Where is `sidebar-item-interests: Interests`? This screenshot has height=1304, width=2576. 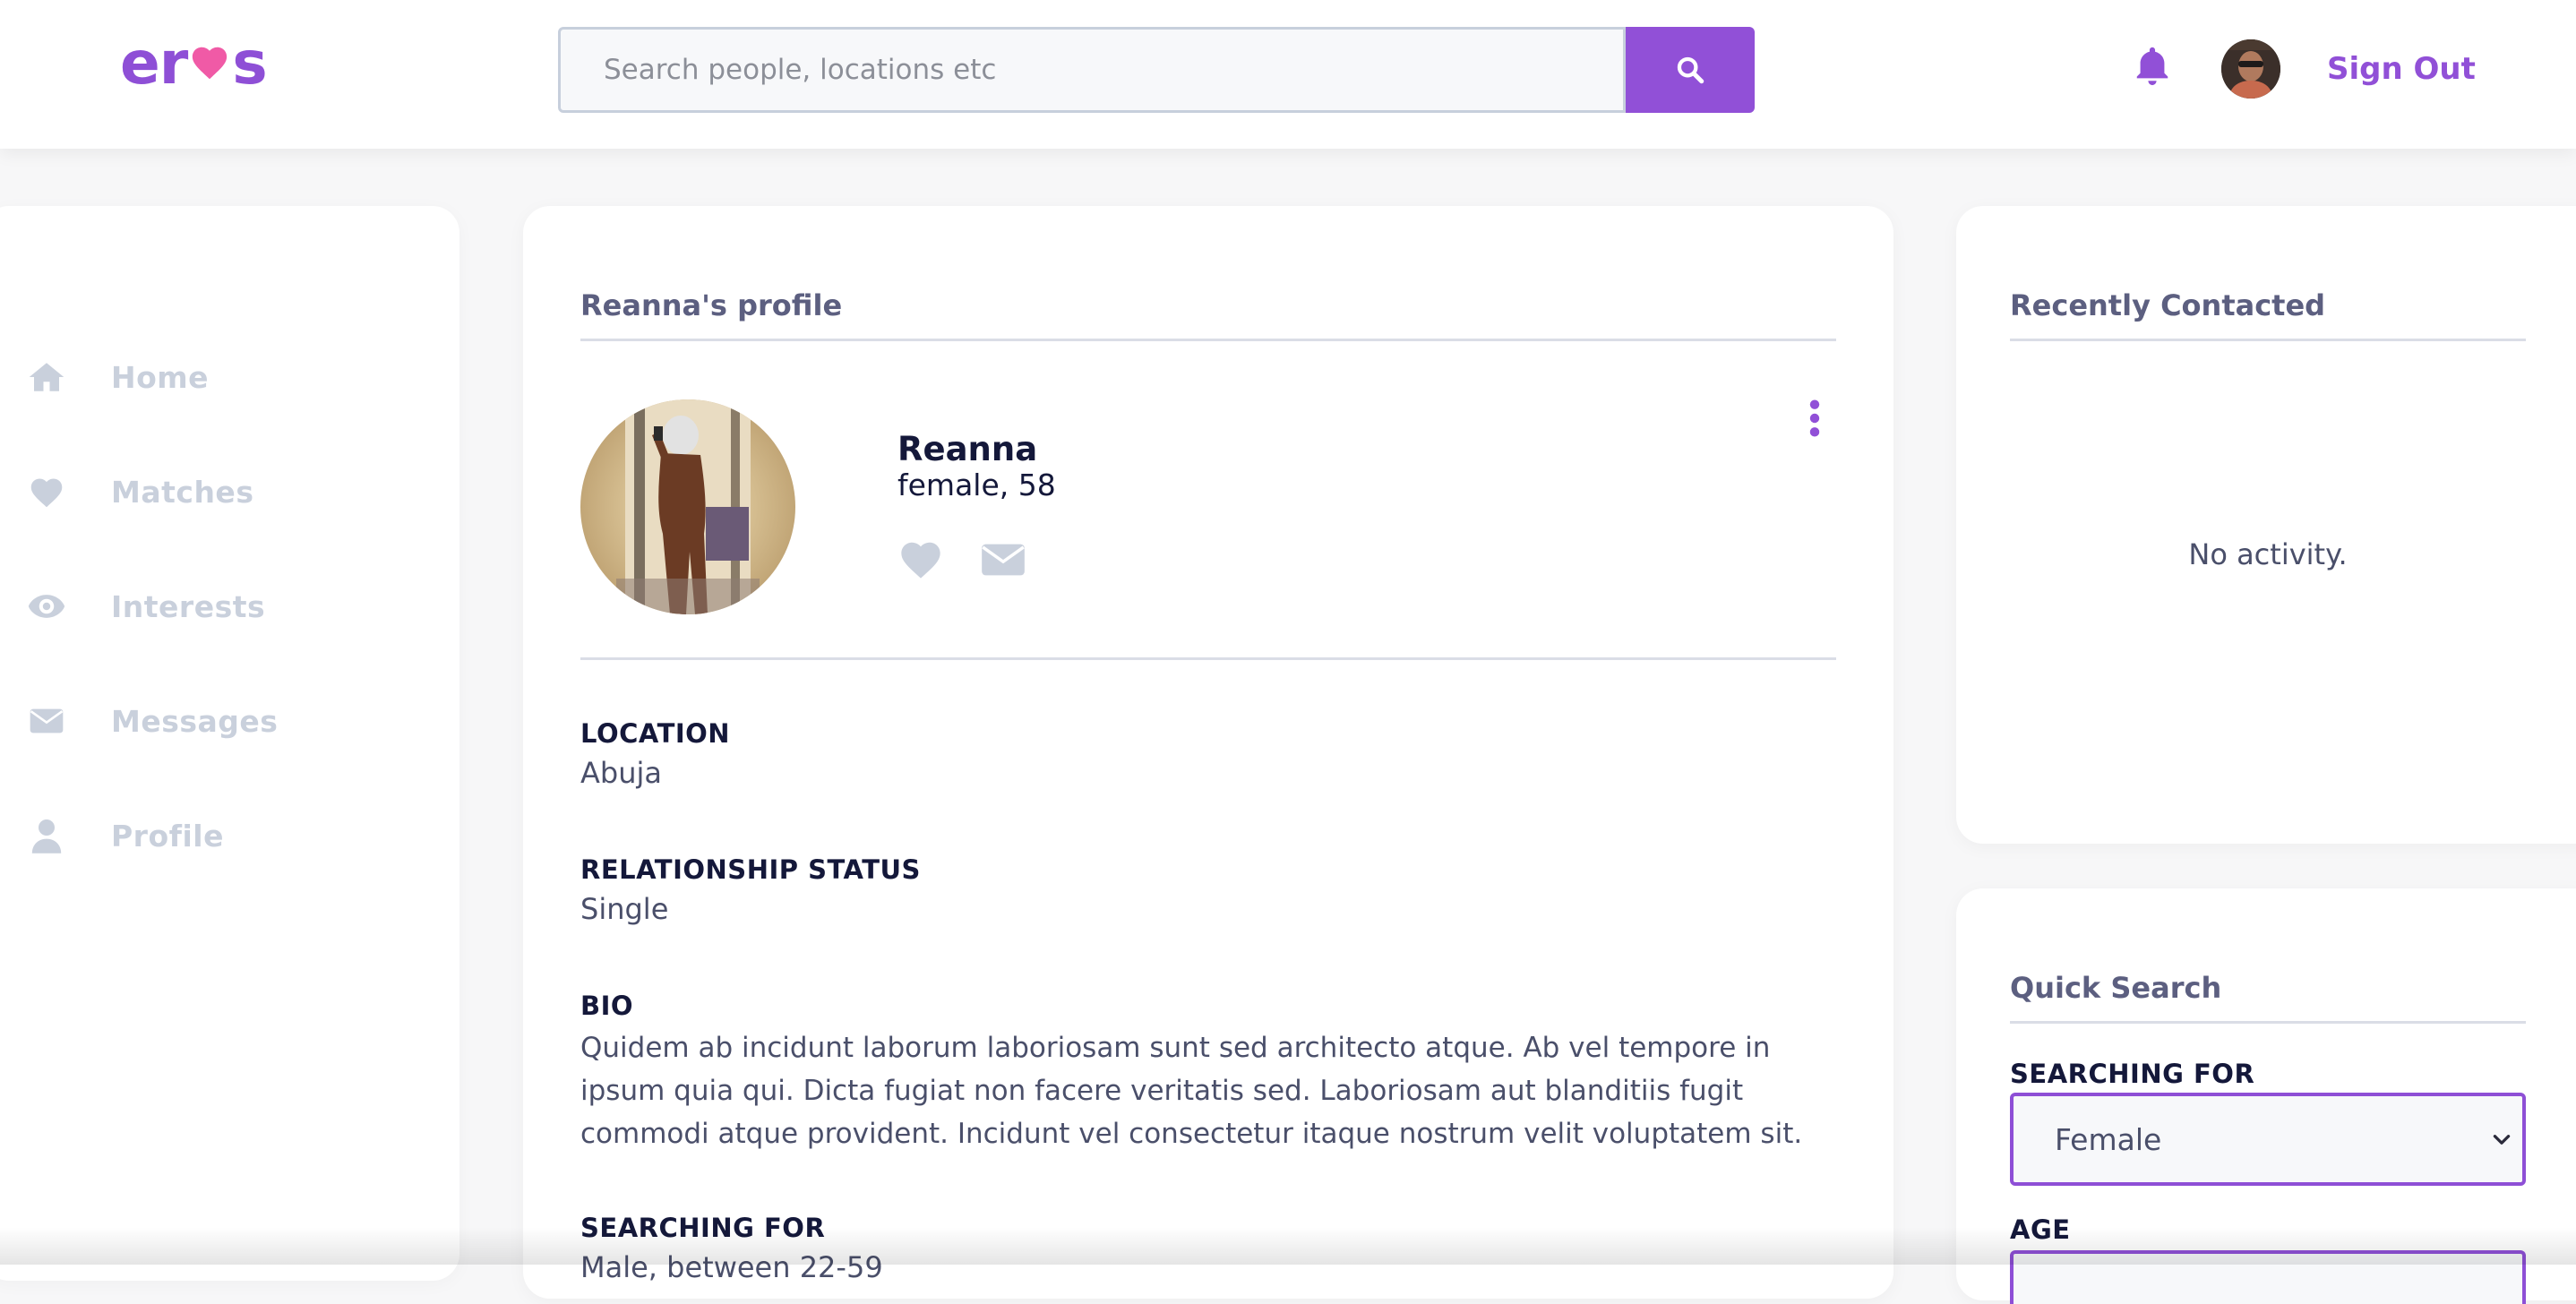 sidebar-item-interests: Interests is located at coordinates (146, 606).